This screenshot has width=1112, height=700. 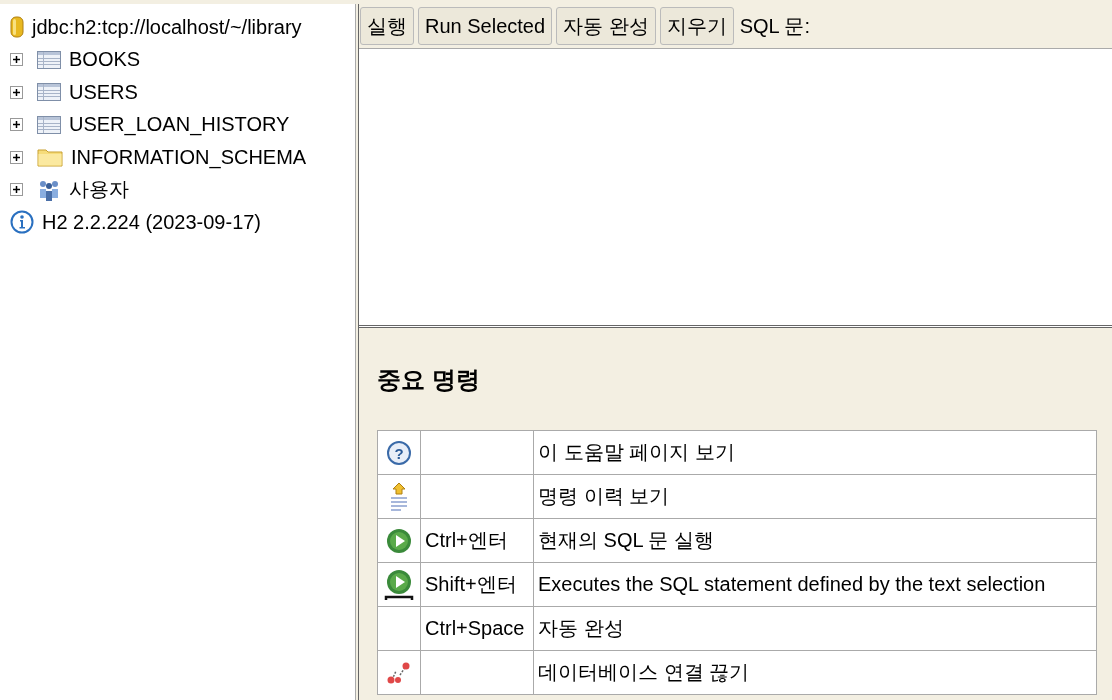 I want to click on history-icon, so click(x=399, y=496).